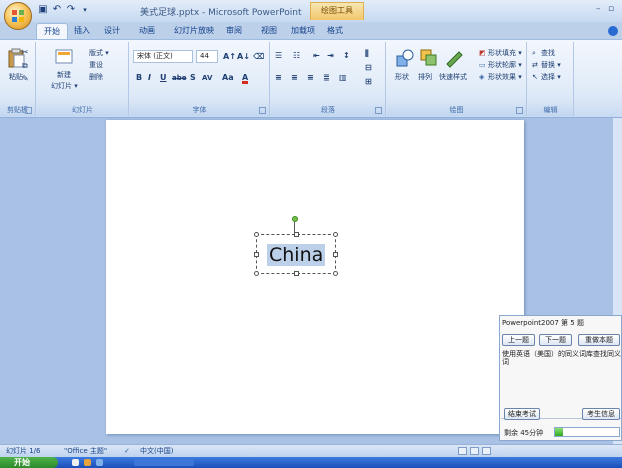 The image size is (622, 468). Describe the element at coordinates (99, 53) in the screenshot. I see `layout-button: 版式 ▾` at that location.